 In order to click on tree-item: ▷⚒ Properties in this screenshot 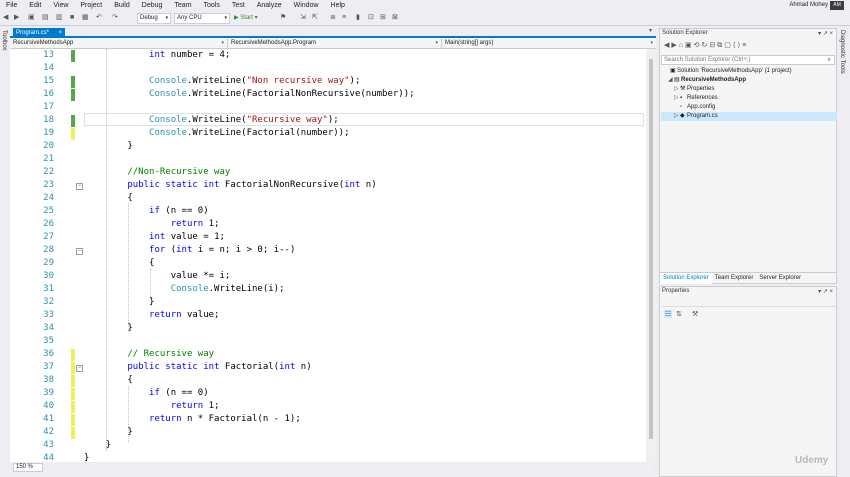, I will do `click(694, 89)`.